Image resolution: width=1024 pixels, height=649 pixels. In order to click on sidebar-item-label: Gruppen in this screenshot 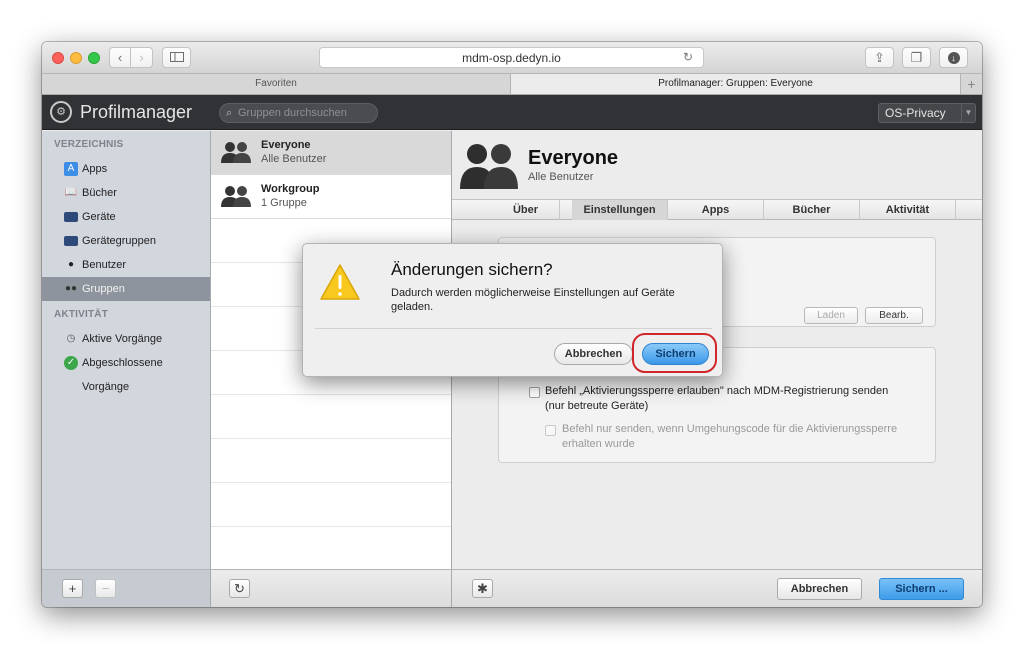, I will do `click(103, 289)`.